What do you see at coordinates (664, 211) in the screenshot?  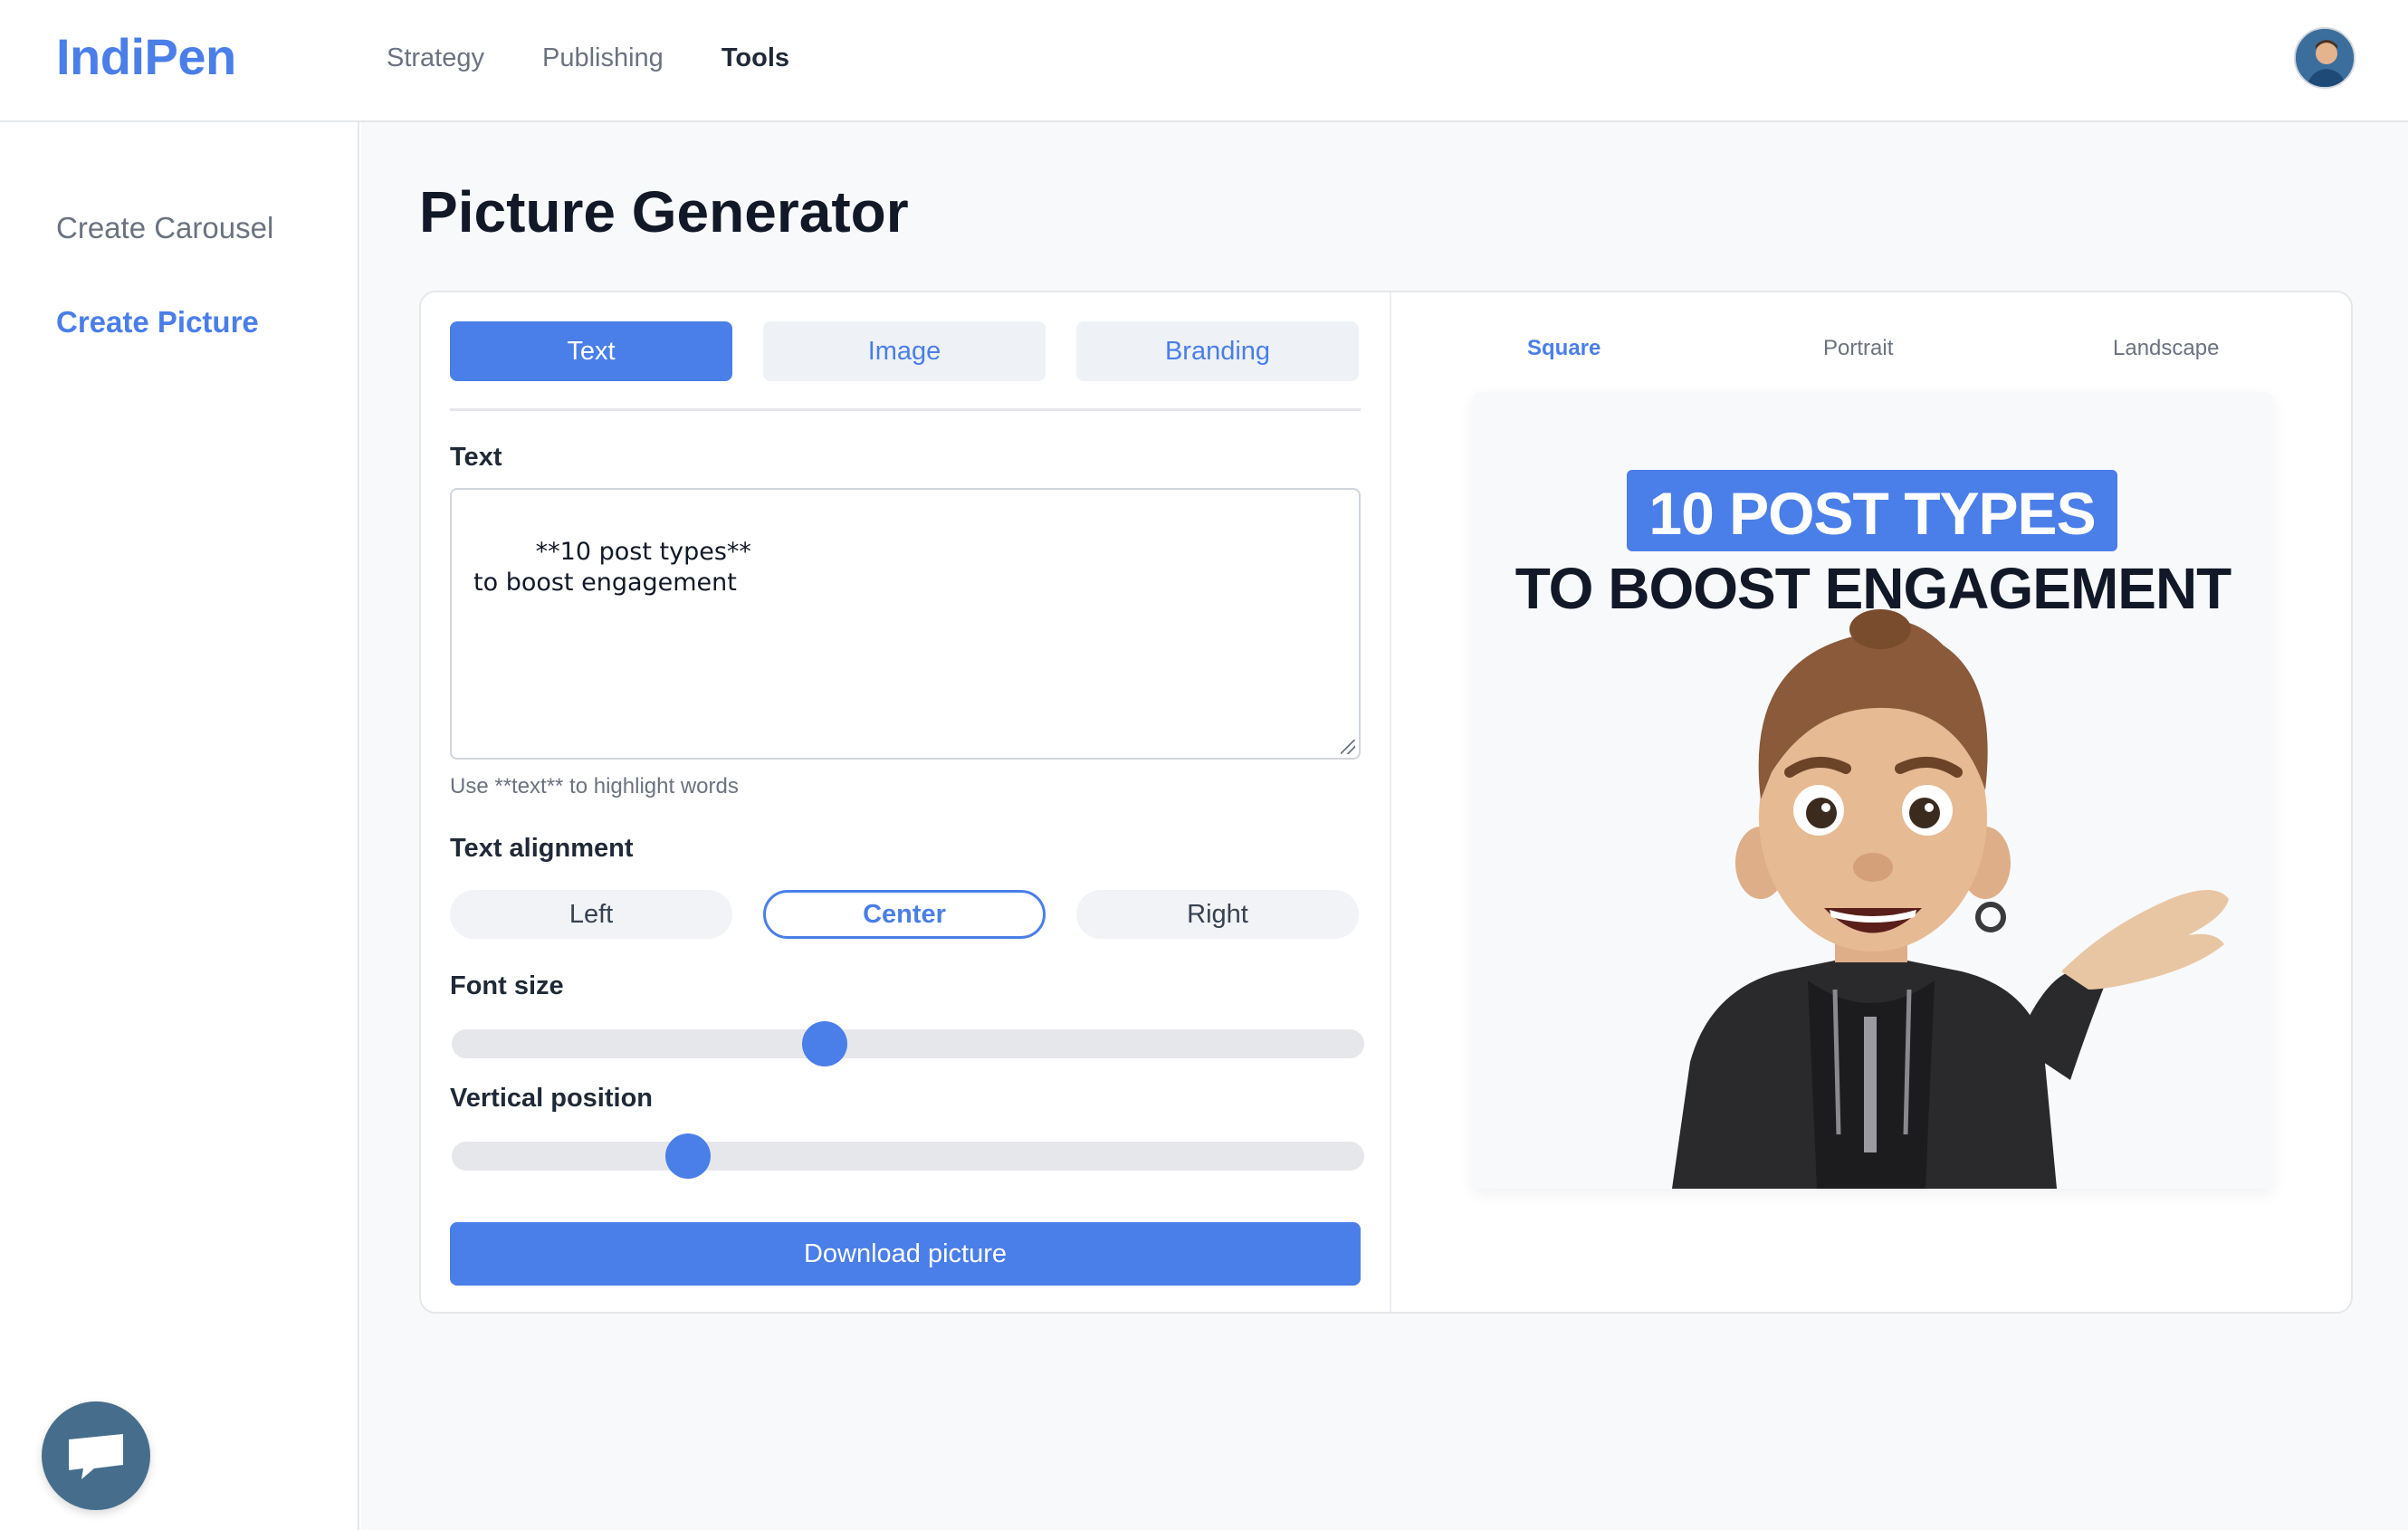 I see `page-title: Picture Generator` at bounding box center [664, 211].